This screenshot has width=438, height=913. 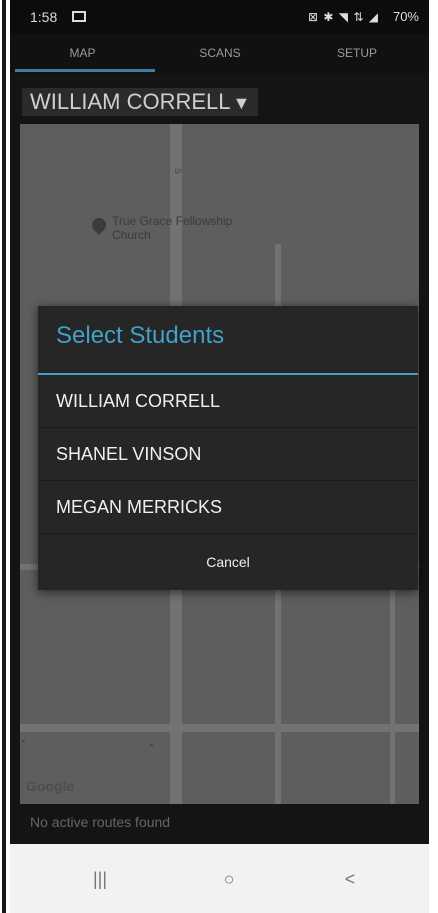 I want to click on dialog-title: Select Students, so click(x=140, y=335).